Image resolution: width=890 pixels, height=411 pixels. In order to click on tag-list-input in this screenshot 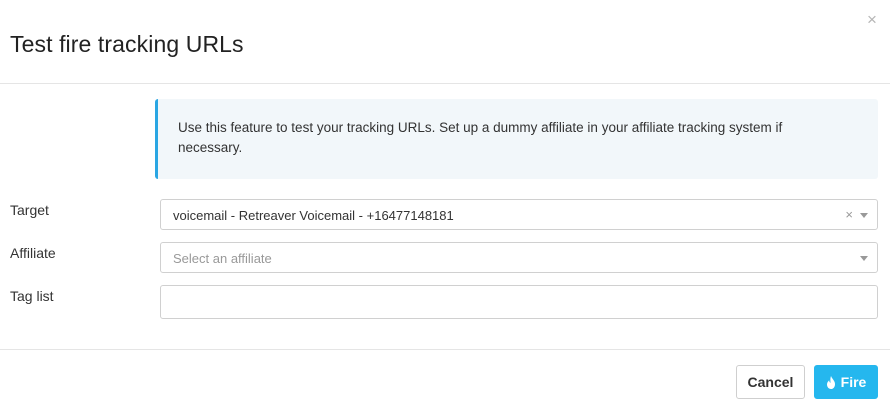, I will do `click(519, 302)`.